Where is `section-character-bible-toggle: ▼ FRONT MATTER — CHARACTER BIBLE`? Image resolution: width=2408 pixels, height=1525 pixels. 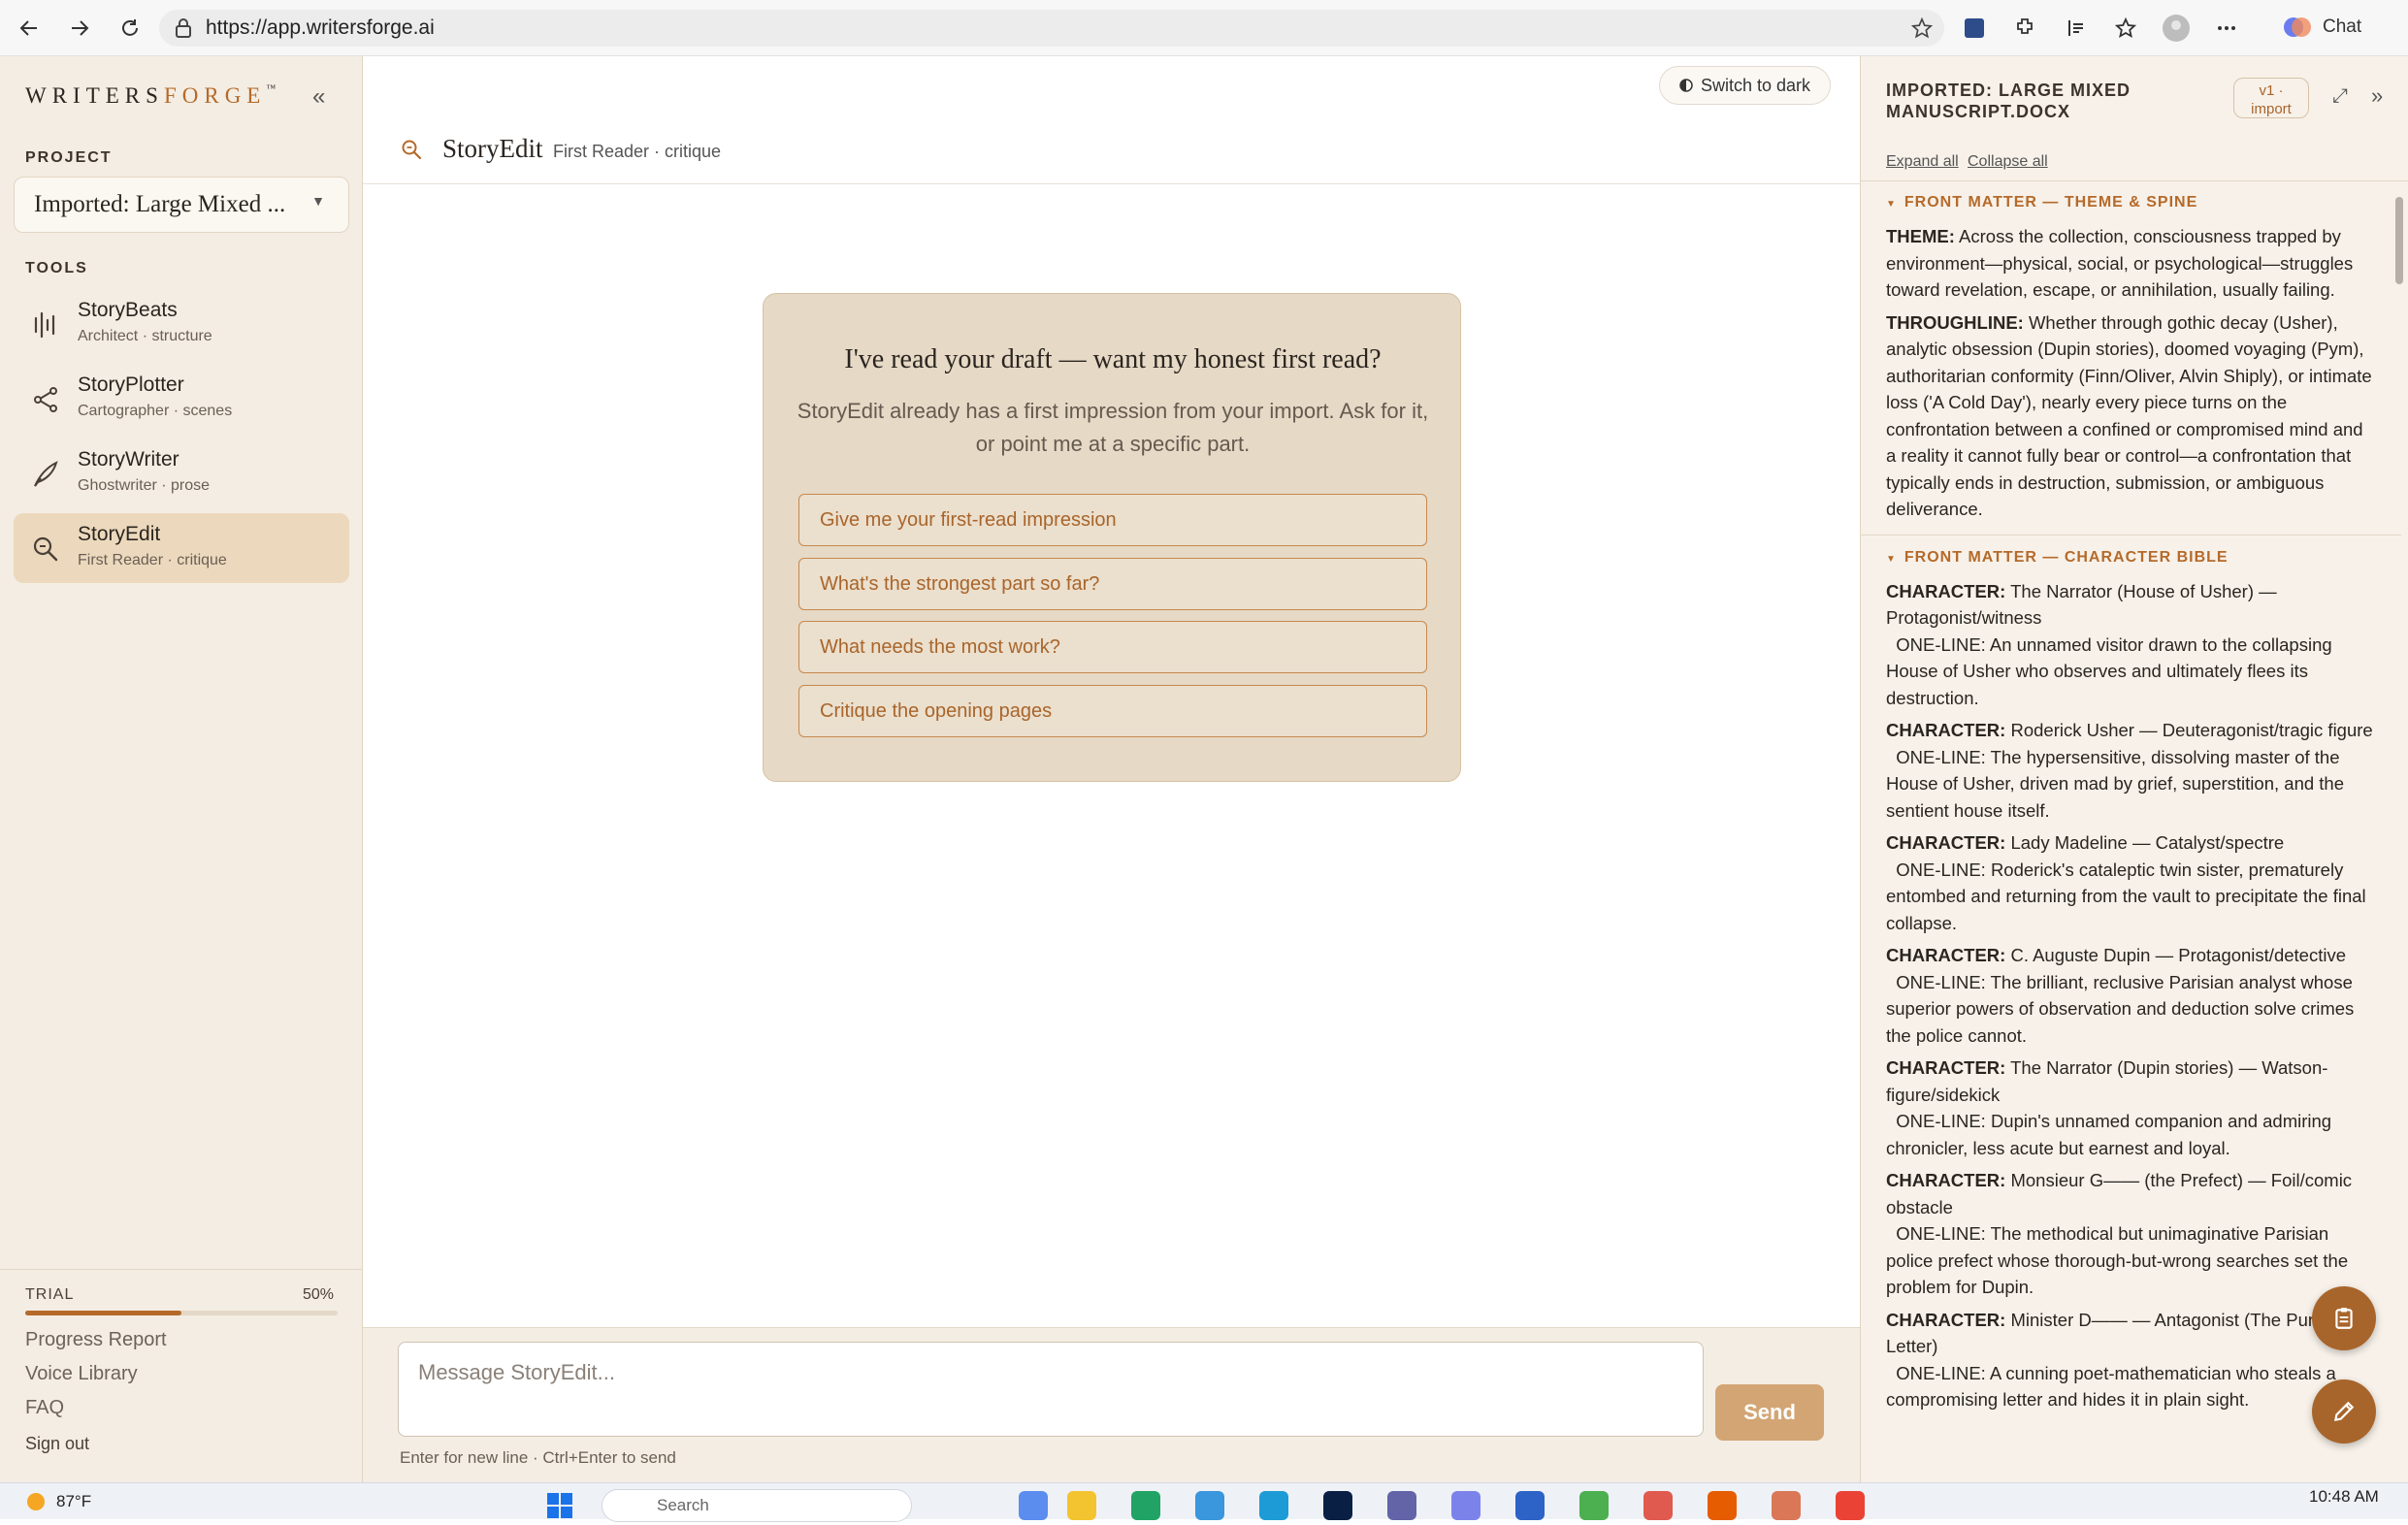 section-character-bible-toggle: ▼ FRONT MATTER — CHARACTER BIBLE is located at coordinates (2131, 558).